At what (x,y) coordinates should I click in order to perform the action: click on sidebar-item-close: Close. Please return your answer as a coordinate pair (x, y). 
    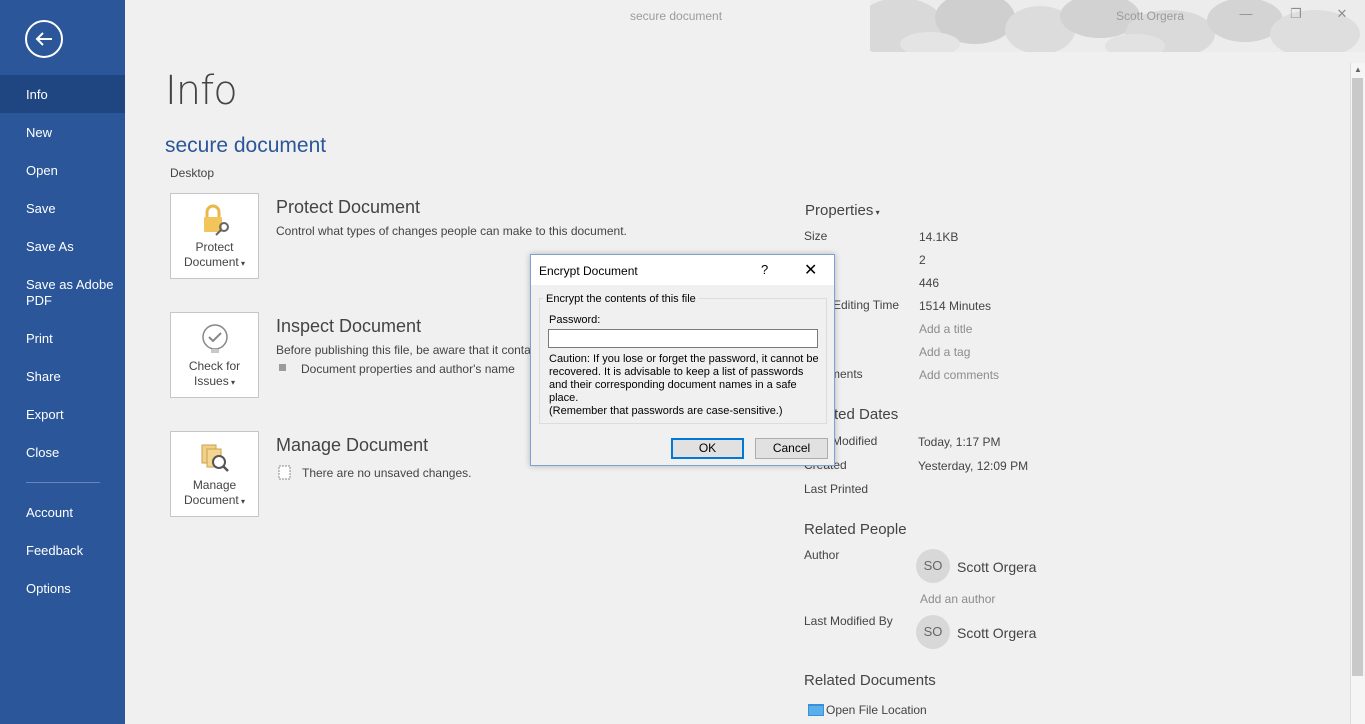
    Looking at the image, I should click on (62, 453).